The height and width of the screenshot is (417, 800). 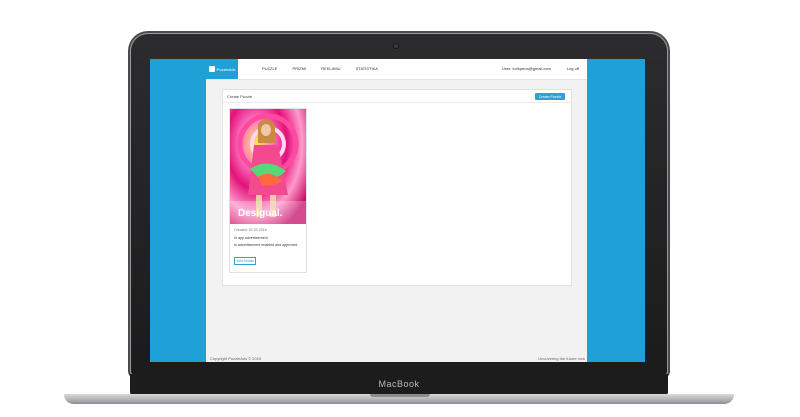 I want to click on laptop-base-notch, so click(x=400, y=395).